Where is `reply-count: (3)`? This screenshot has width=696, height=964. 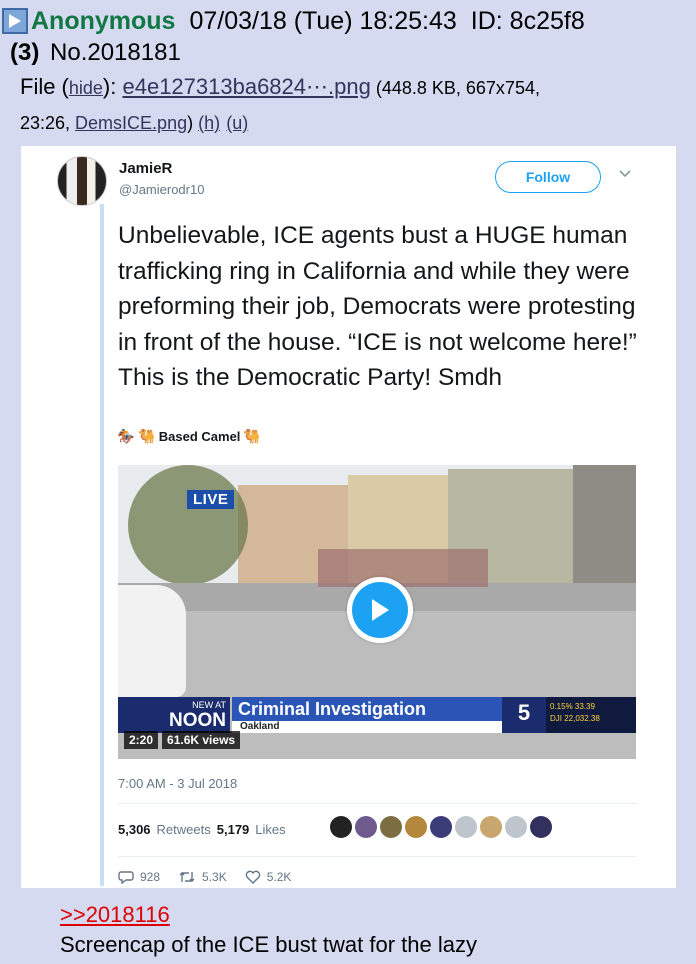
reply-count: (3) is located at coordinates (25, 52).